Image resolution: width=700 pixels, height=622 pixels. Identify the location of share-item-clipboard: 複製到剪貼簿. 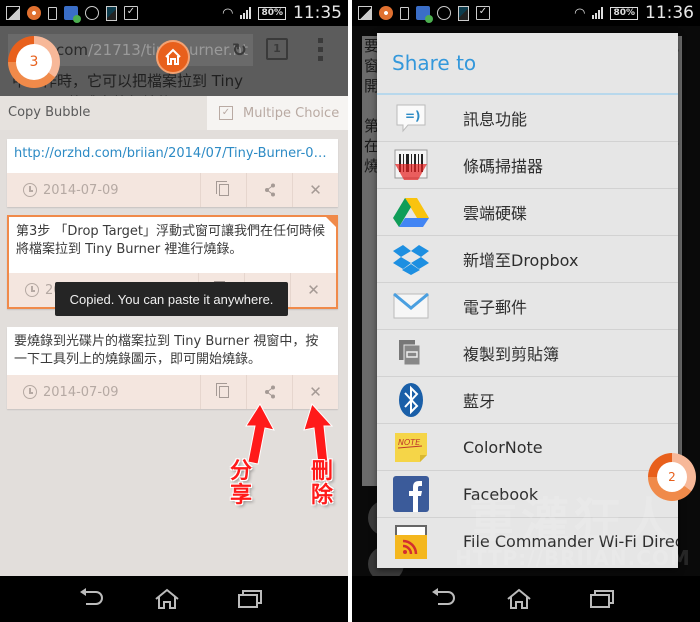
(527, 353).